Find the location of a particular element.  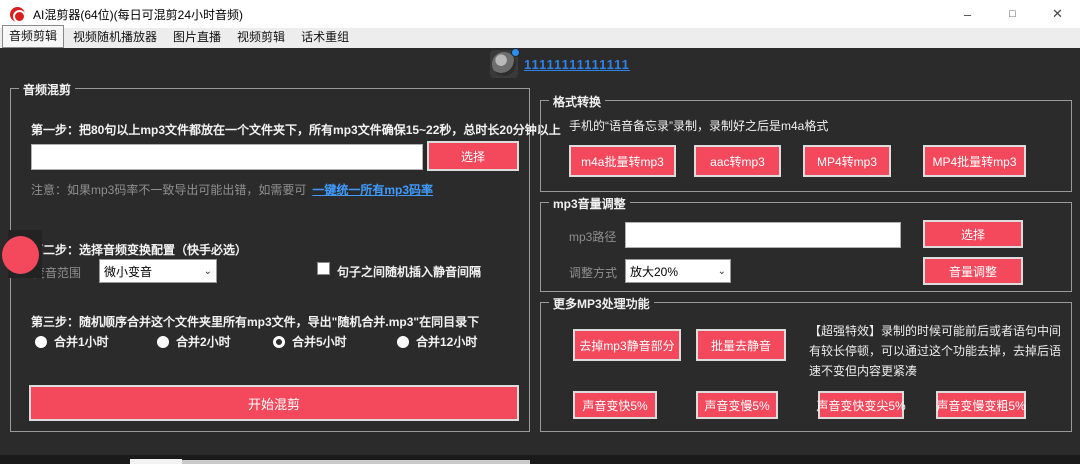

window-controls: – □ ✕ is located at coordinates (1012, 14).